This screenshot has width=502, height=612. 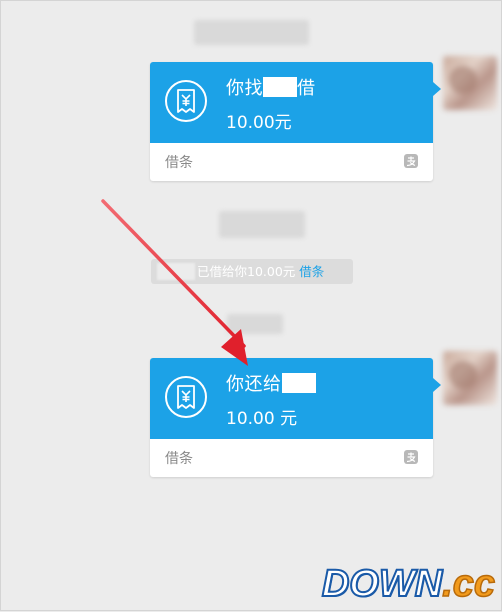 What do you see at coordinates (408, 584) in the screenshot?
I see `down-cc-watermark: DOWN.cc` at bounding box center [408, 584].